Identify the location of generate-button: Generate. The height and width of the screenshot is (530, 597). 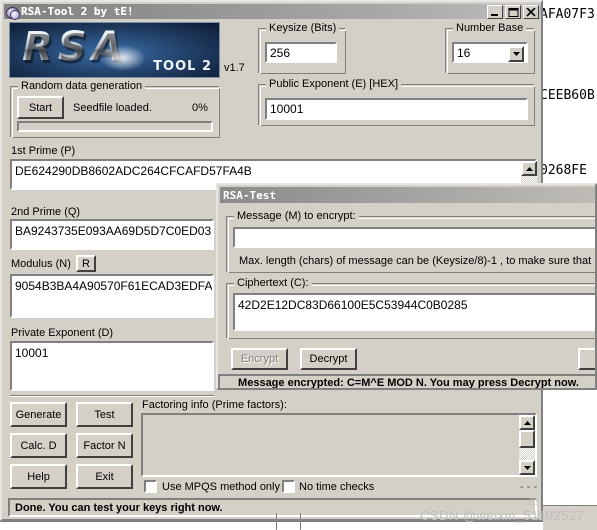
(38, 414).